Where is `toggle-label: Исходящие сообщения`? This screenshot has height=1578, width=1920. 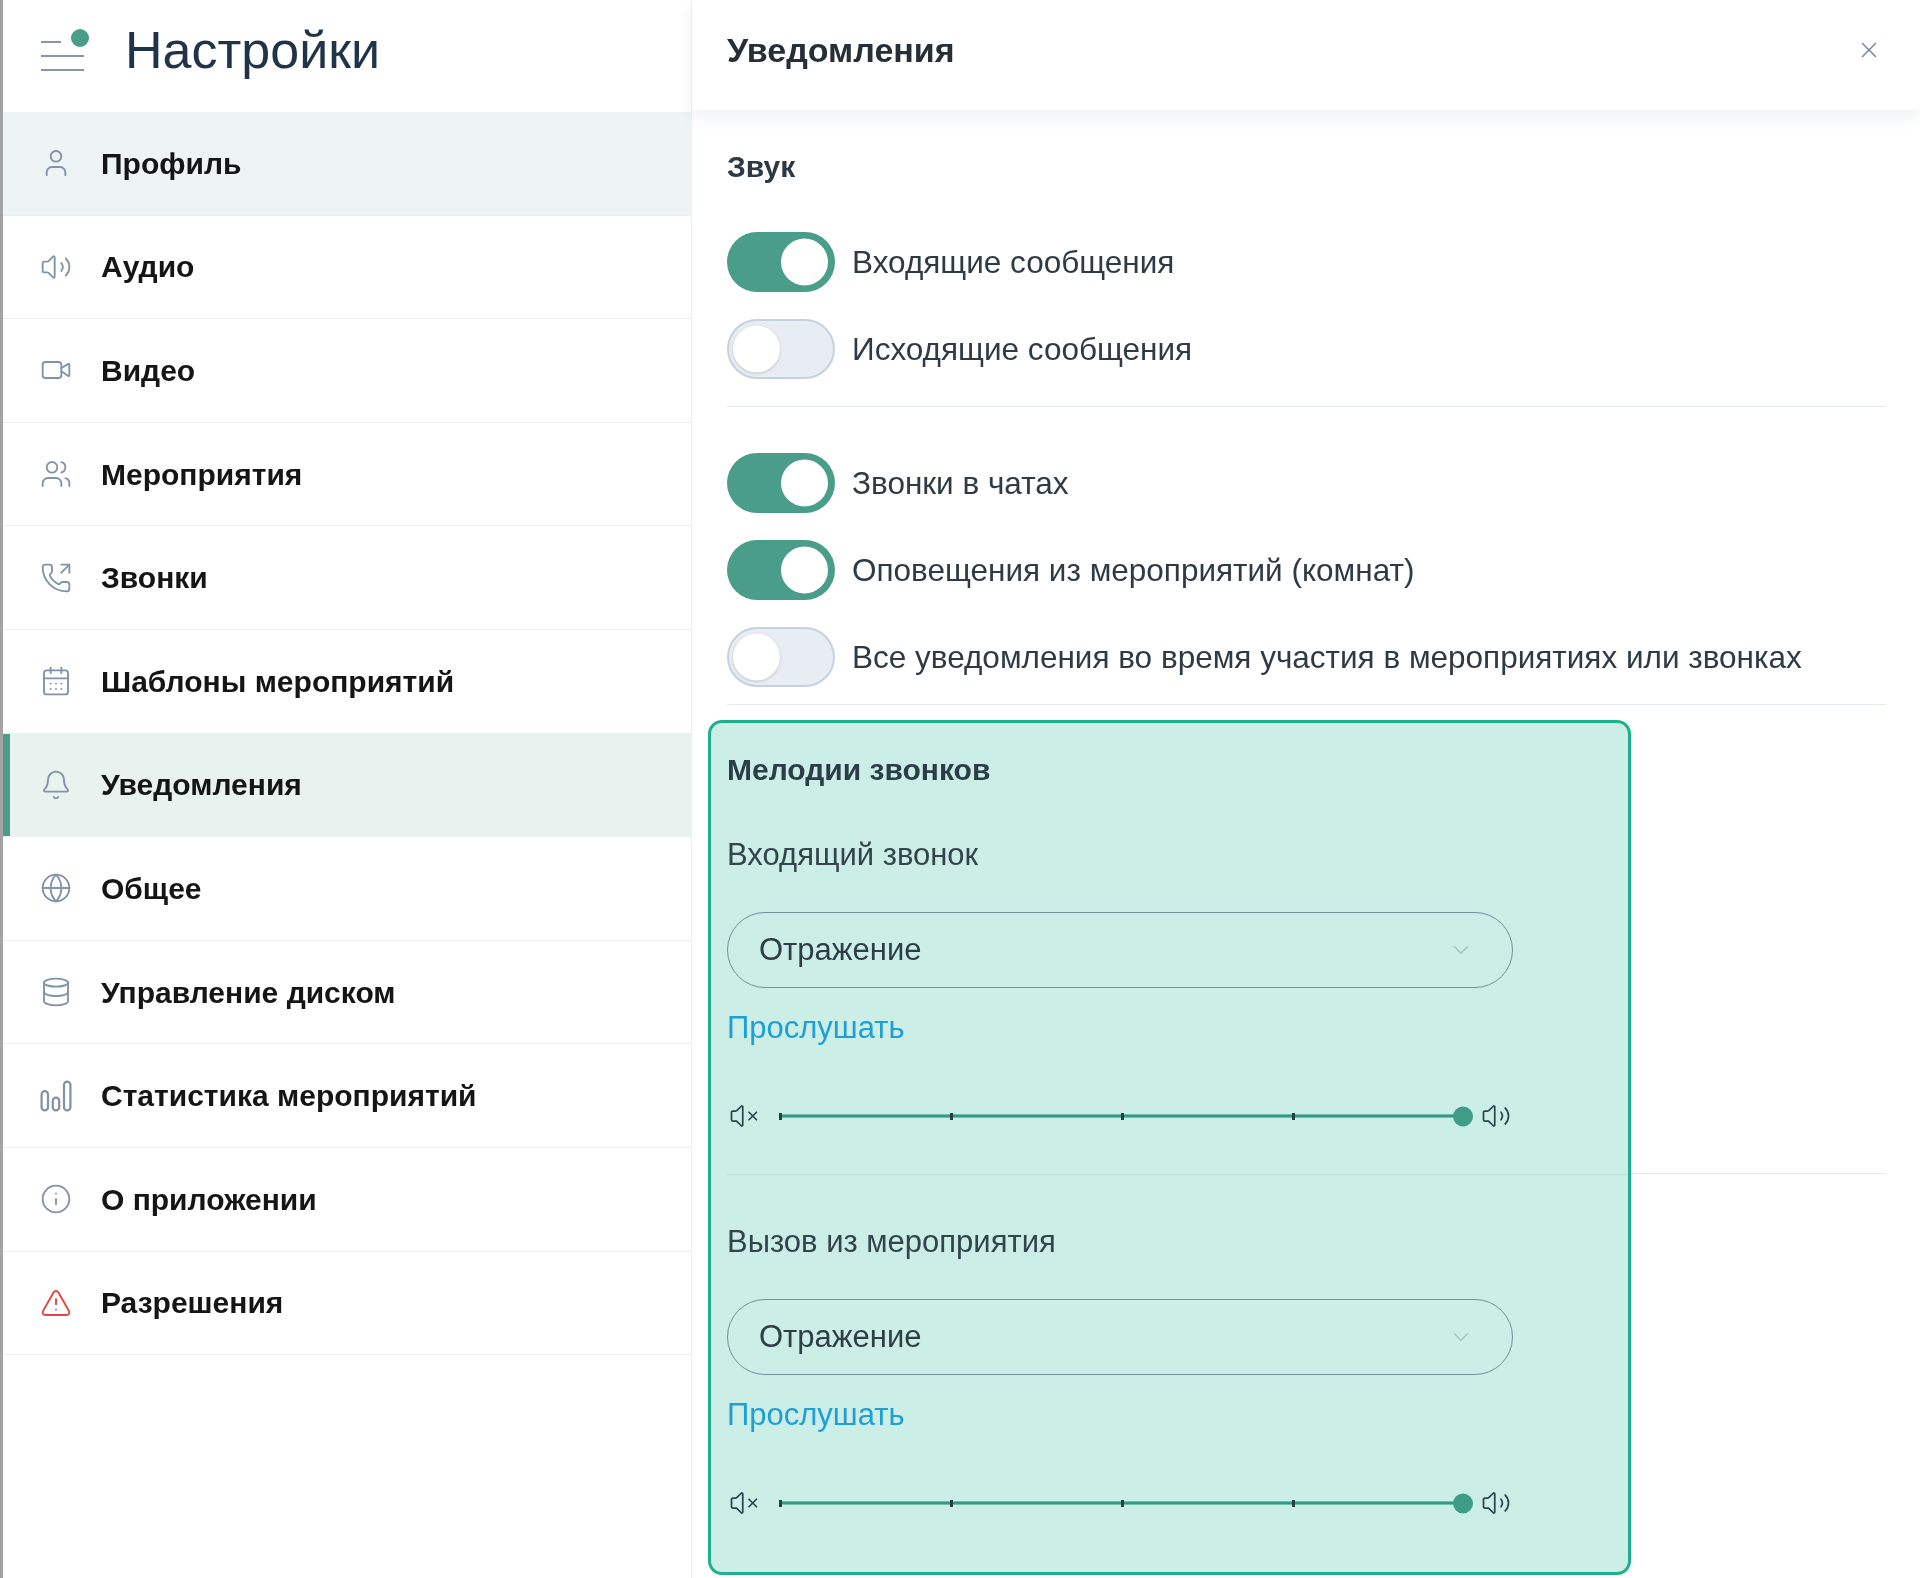 toggle-label: Исходящие сообщения is located at coordinates (1022, 349).